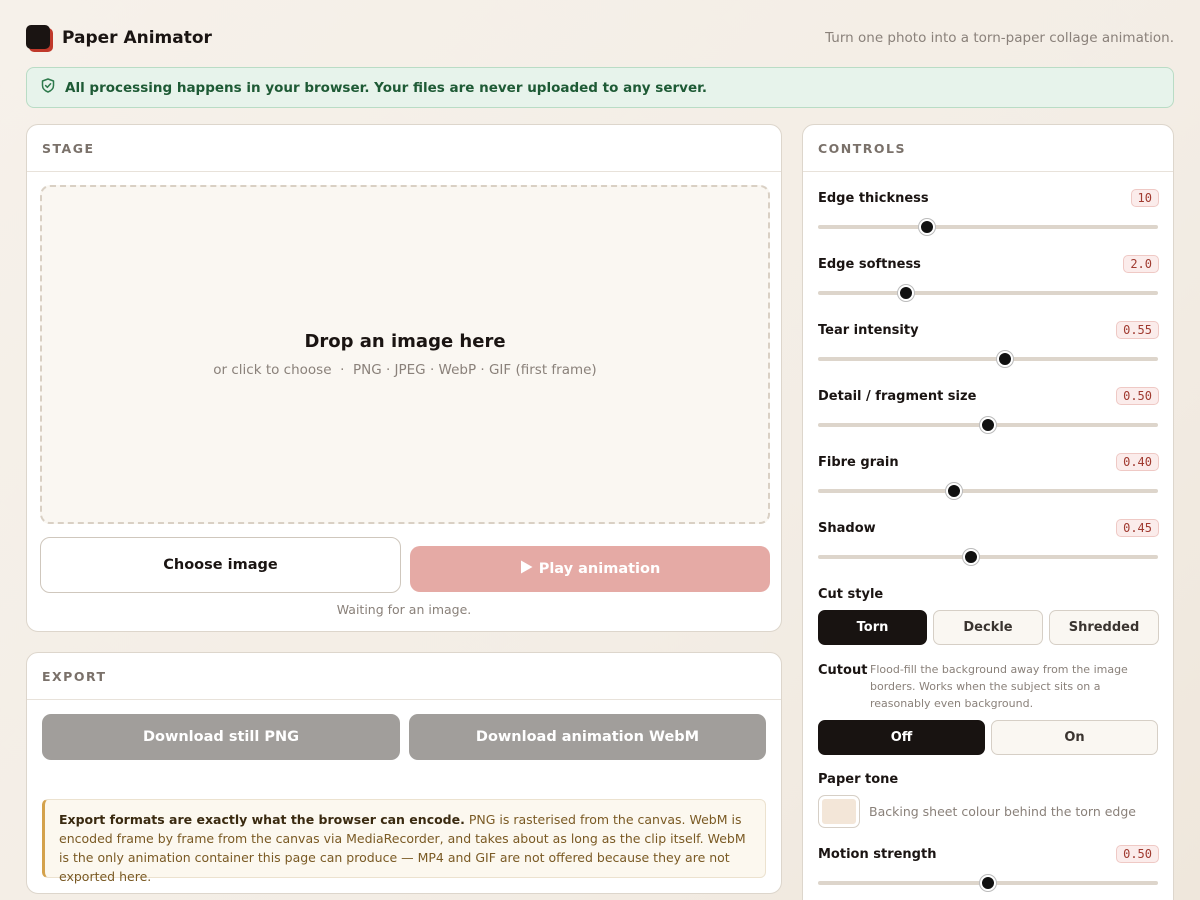  I want to click on paper-tone-label: Paper tone, so click(858, 779).